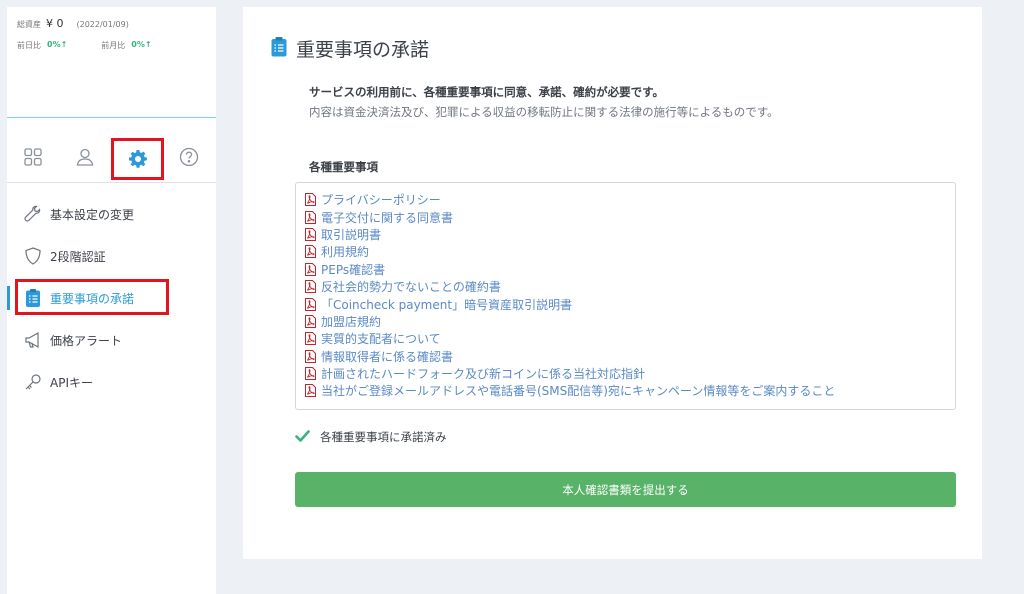  Describe the element at coordinates (86, 340) in the screenshot. I see `menu-item-label: 価格アラート` at that location.